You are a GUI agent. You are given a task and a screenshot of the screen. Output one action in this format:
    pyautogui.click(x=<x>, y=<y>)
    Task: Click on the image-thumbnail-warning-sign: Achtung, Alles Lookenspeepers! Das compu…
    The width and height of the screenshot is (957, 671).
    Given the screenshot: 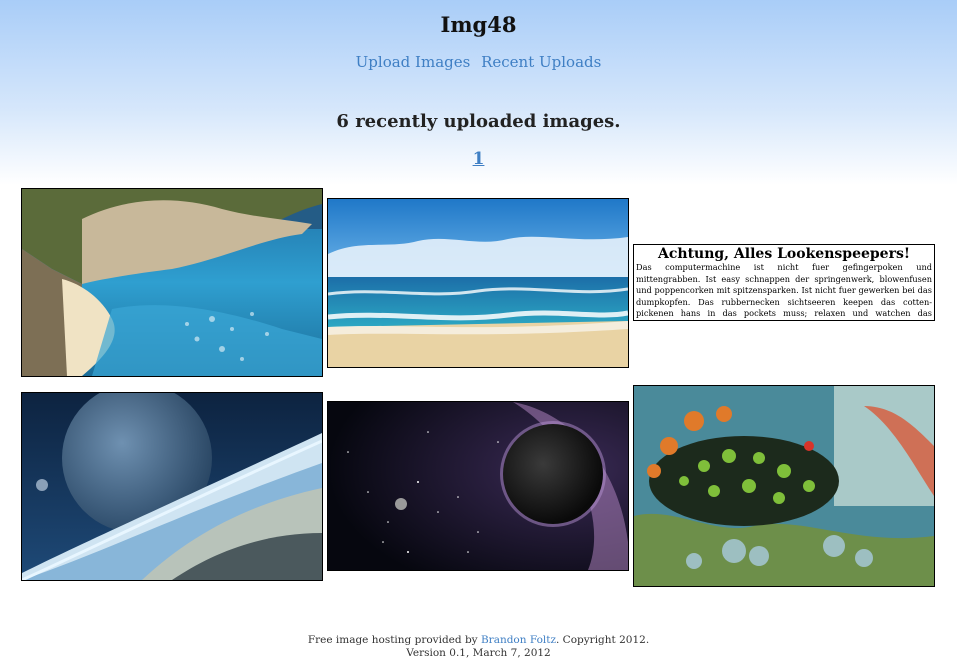 What is the action you would take?
    pyautogui.click(x=784, y=282)
    